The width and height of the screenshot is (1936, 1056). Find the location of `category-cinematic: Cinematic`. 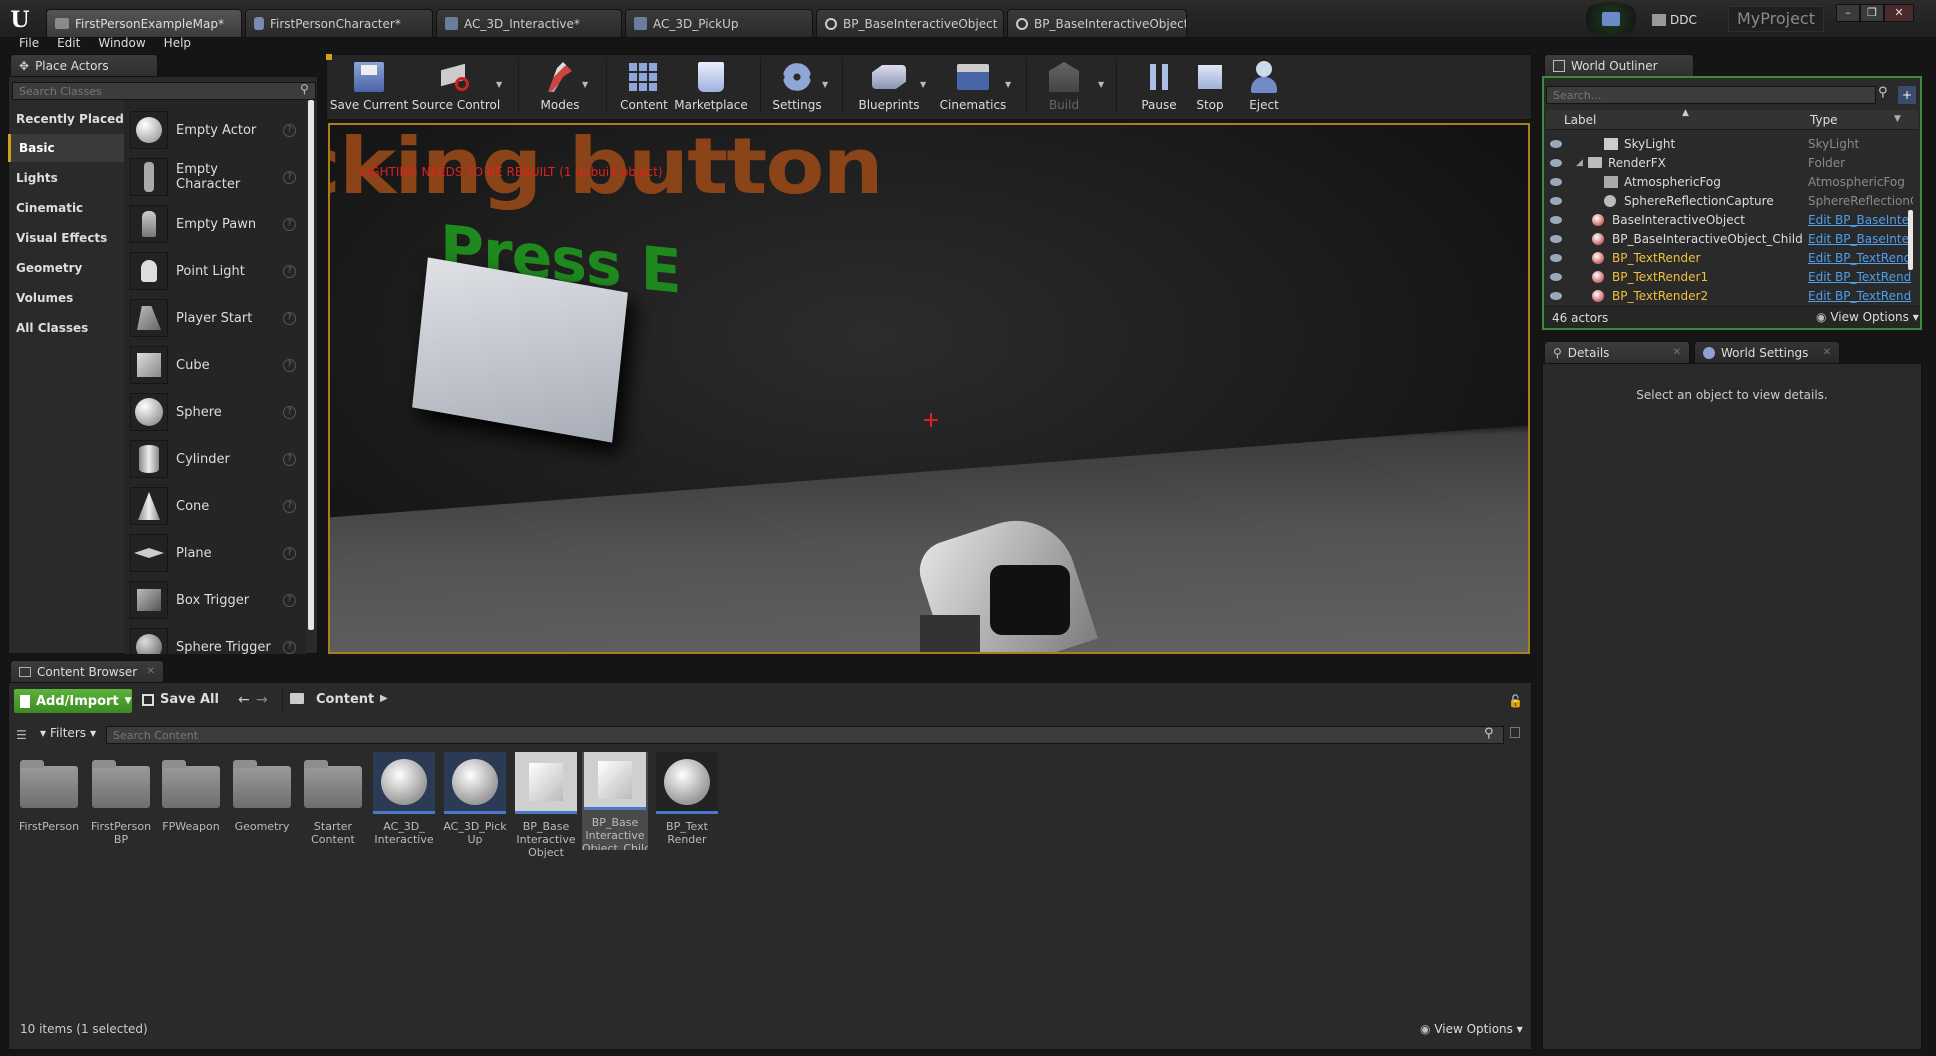

category-cinematic: Cinematic is located at coordinates (66, 208).